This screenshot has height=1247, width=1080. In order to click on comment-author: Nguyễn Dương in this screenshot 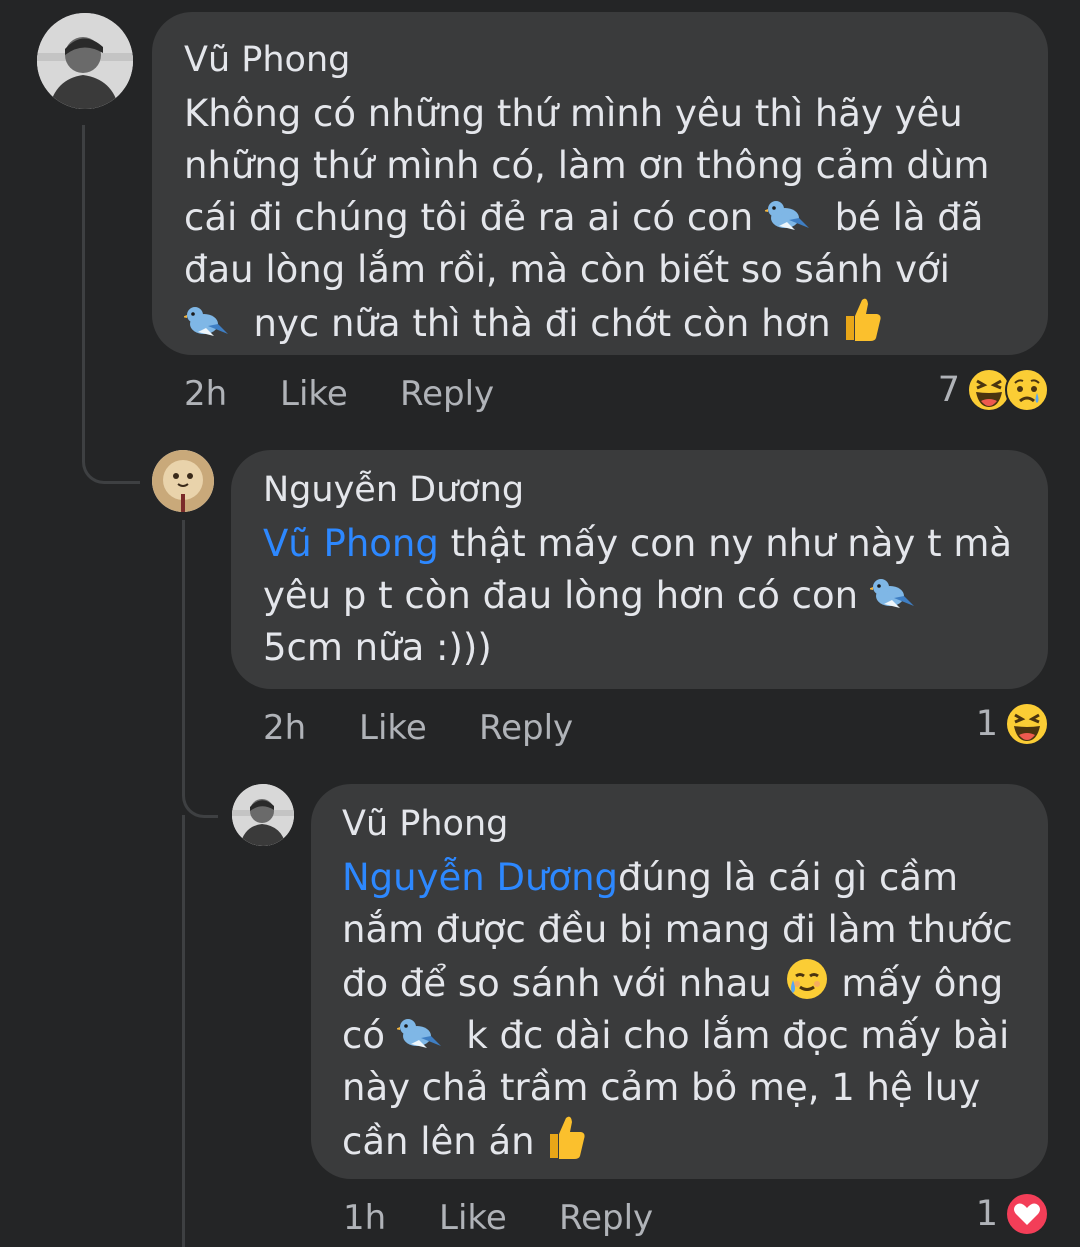, I will do `click(655, 490)`.